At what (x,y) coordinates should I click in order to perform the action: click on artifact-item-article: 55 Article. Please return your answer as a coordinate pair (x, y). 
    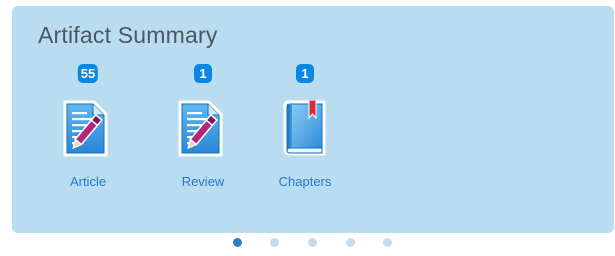
    Looking at the image, I should click on (88, 131).